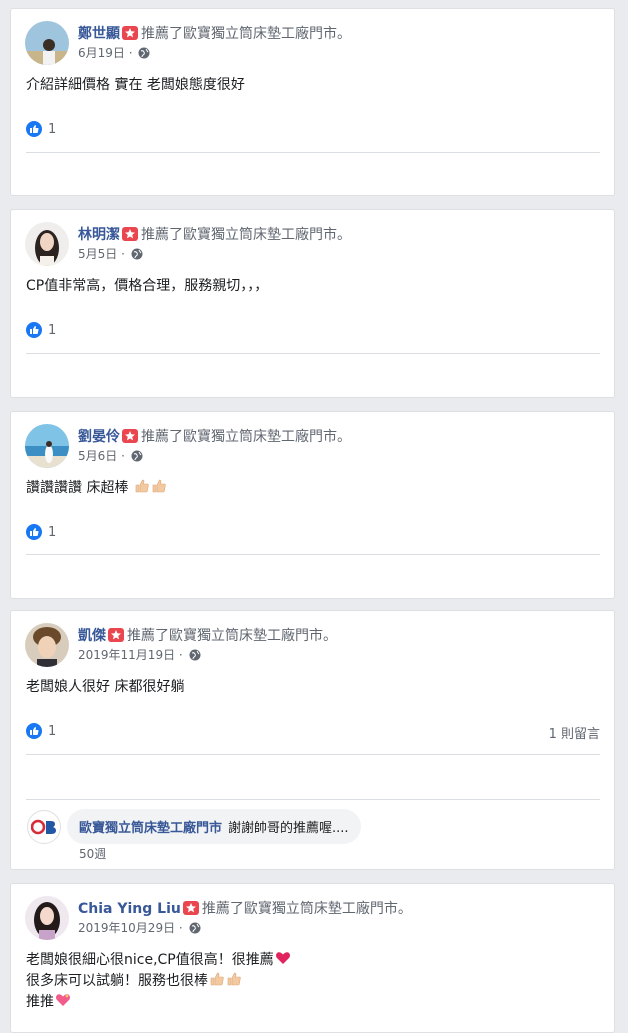  Describe the element at coordinates (158, 1002) in the screenshot. I see `review-line: 推推` at that location.